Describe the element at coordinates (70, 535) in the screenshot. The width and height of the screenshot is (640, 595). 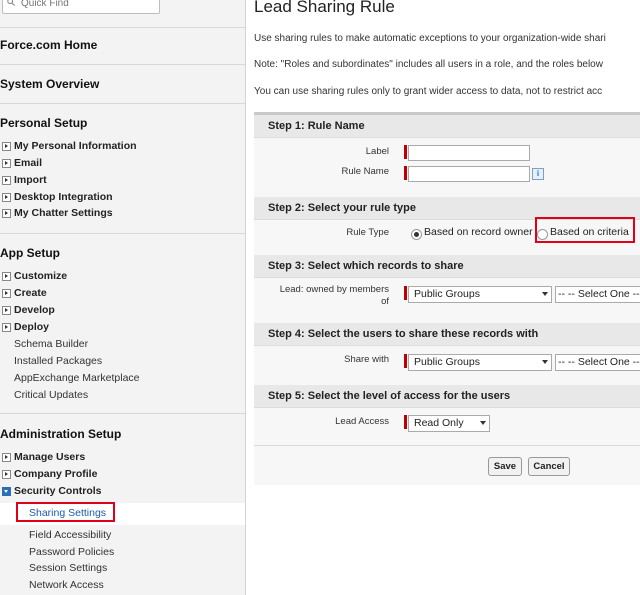
I see `sidebar-item-label: Field Accessibility` at that location.